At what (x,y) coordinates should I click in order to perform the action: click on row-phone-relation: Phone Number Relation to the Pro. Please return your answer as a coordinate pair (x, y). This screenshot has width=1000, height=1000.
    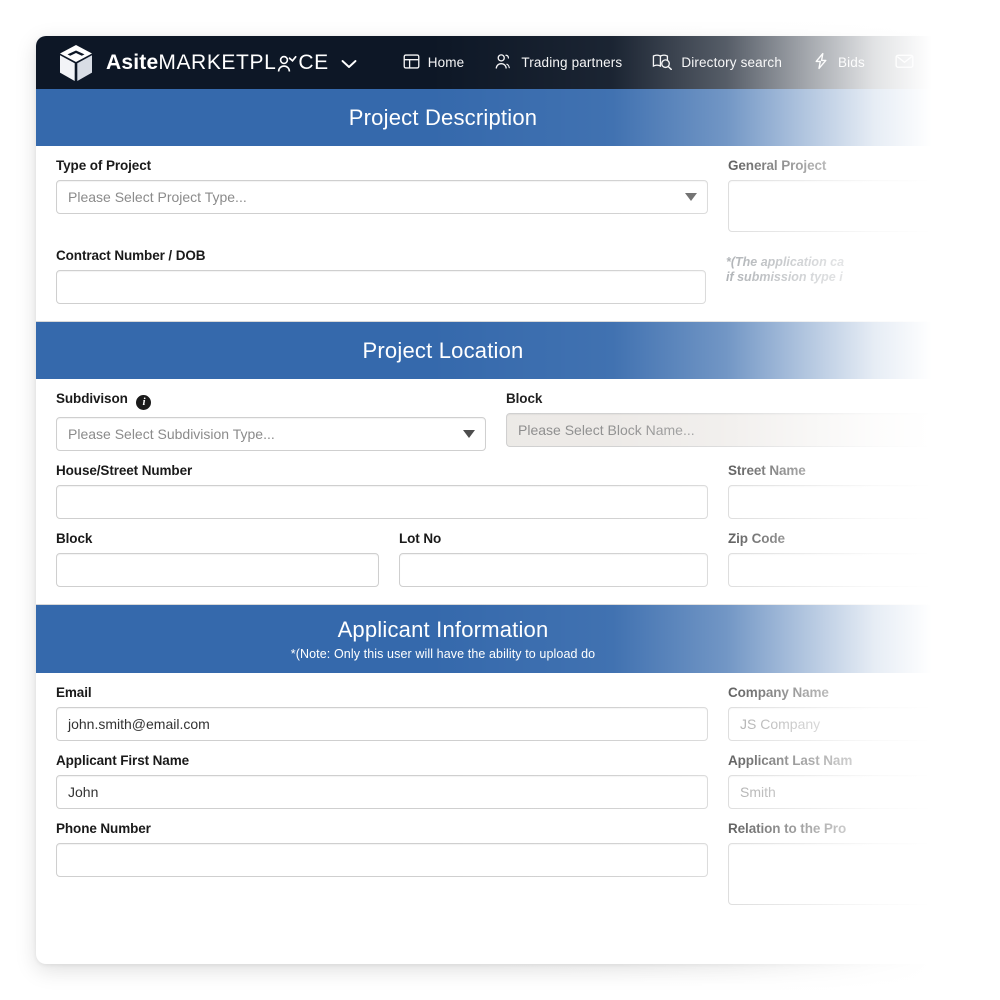
    Looking at the image, I should click on (518, 863).